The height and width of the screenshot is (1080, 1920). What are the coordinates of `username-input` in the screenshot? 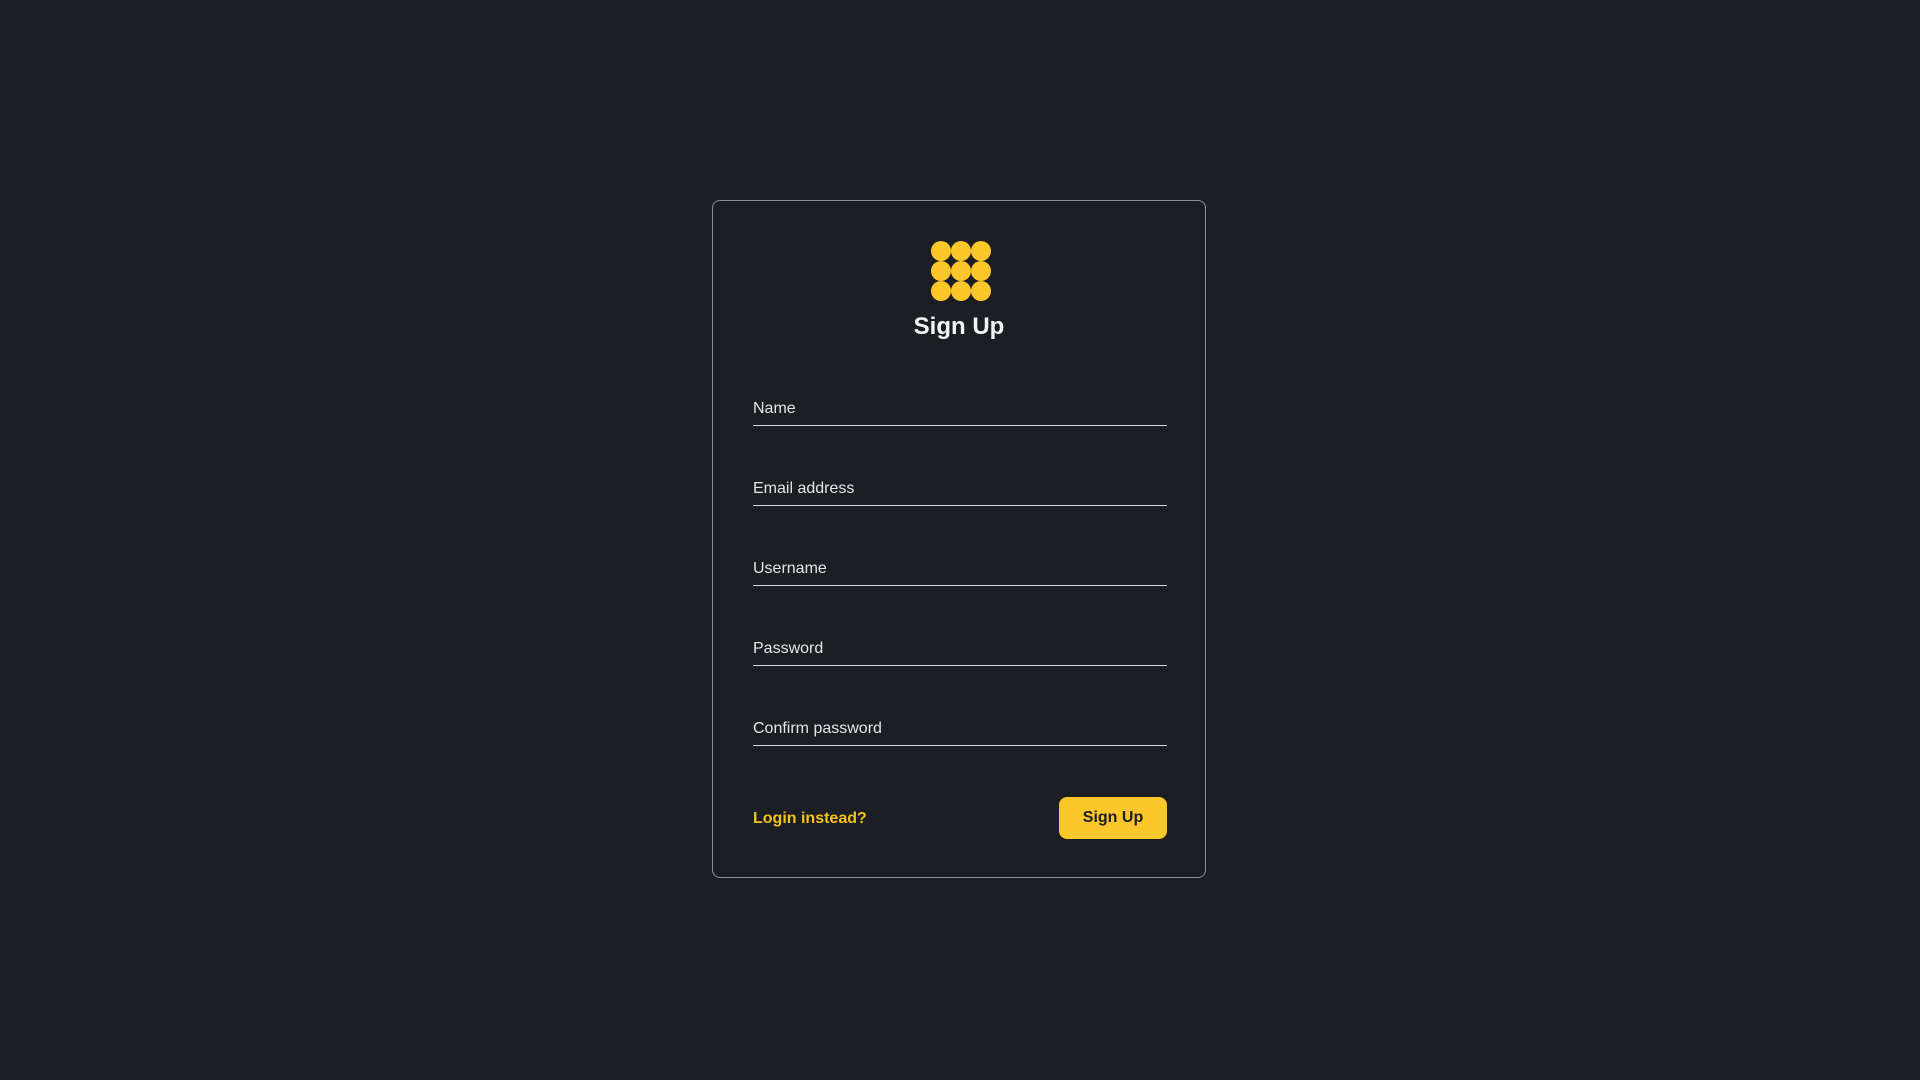 It's located at (960, 569).